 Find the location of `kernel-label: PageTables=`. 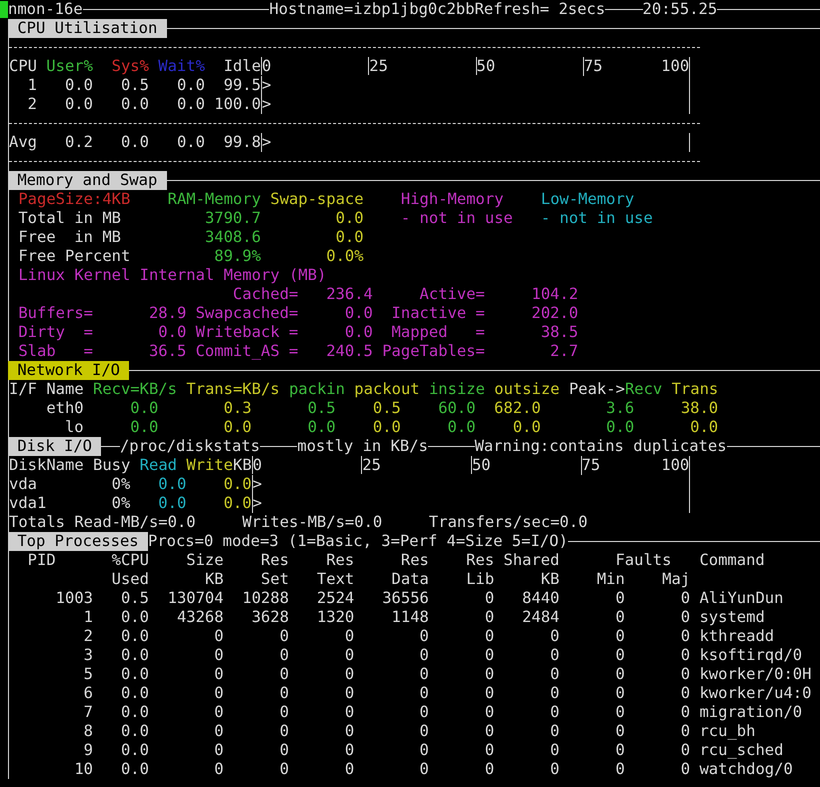

kernel-label: PageTables= is located at coordinates (433, 351).